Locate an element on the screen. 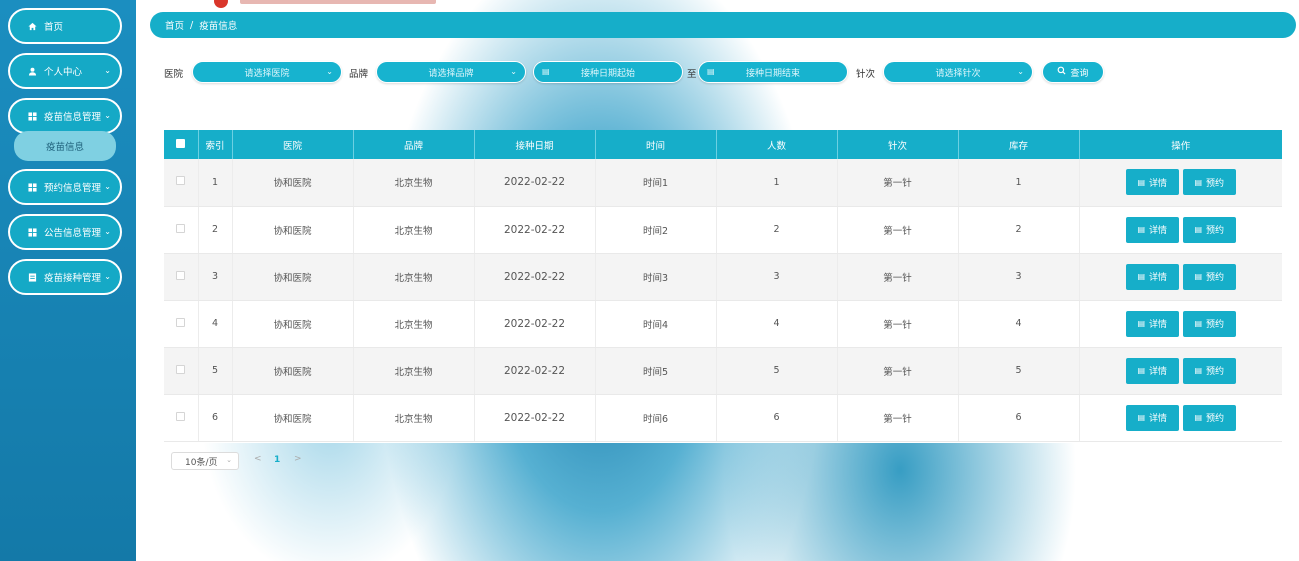 This screenshot has height=561, width=1299. sidebar-item-vaccination-mgmt: 疫苗接种管理 ⌄ is located at coordinates (65, 277).